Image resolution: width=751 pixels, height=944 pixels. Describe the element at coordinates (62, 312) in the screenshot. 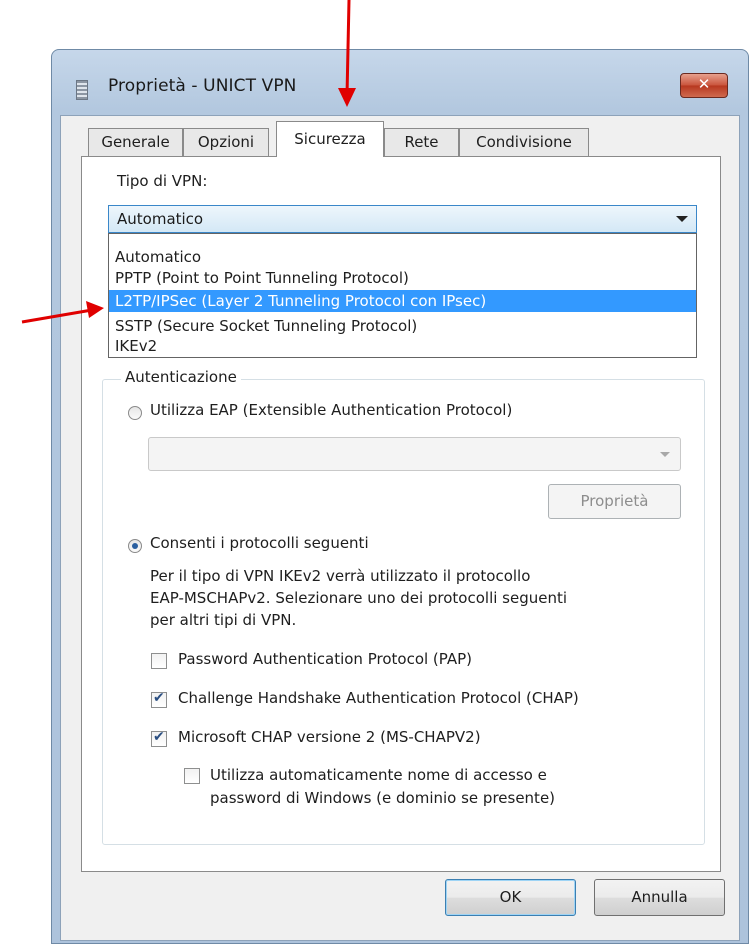

I see `annotation-arrow-right` at that location.